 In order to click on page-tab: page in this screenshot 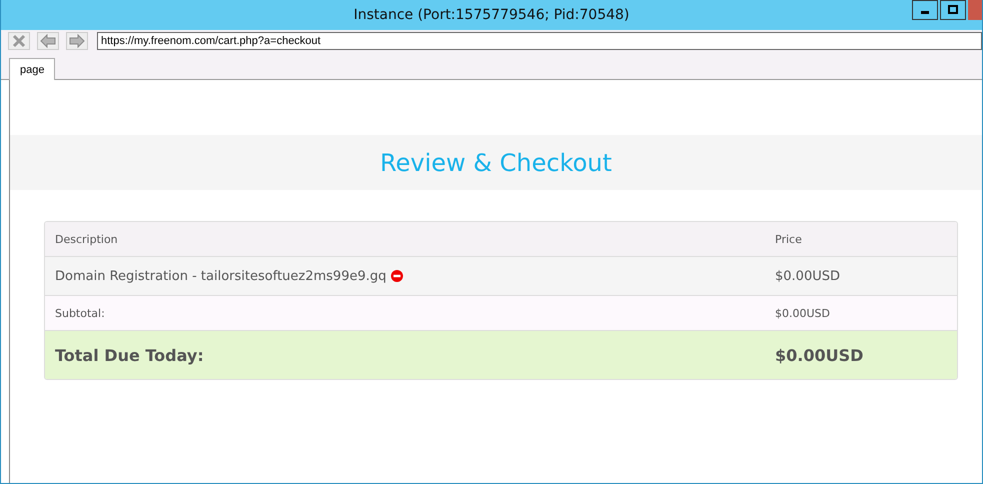, I will do `click(32, 69)`.